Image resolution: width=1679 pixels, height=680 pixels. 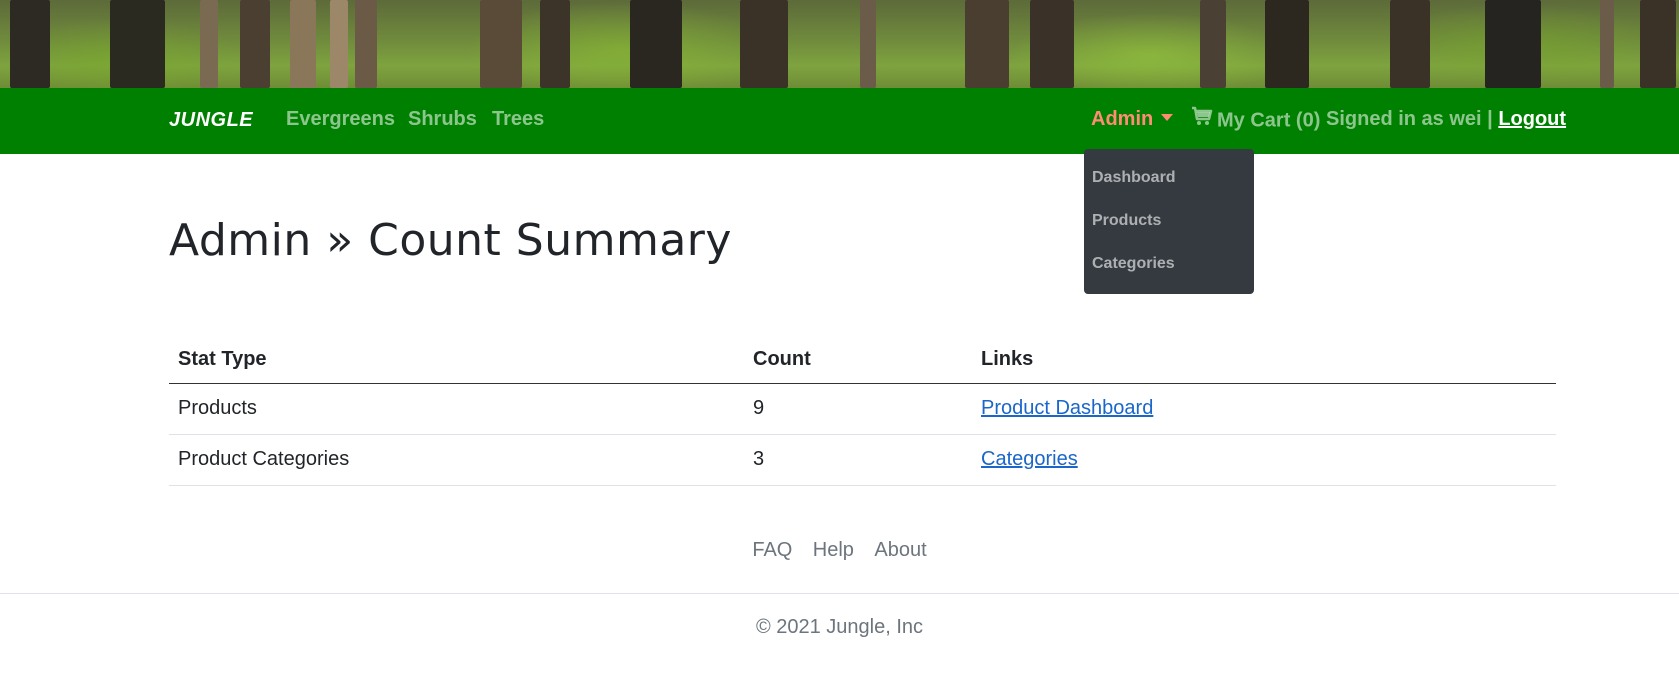 I want to click on chevron-down-icon, so click(x=1167, y=118).